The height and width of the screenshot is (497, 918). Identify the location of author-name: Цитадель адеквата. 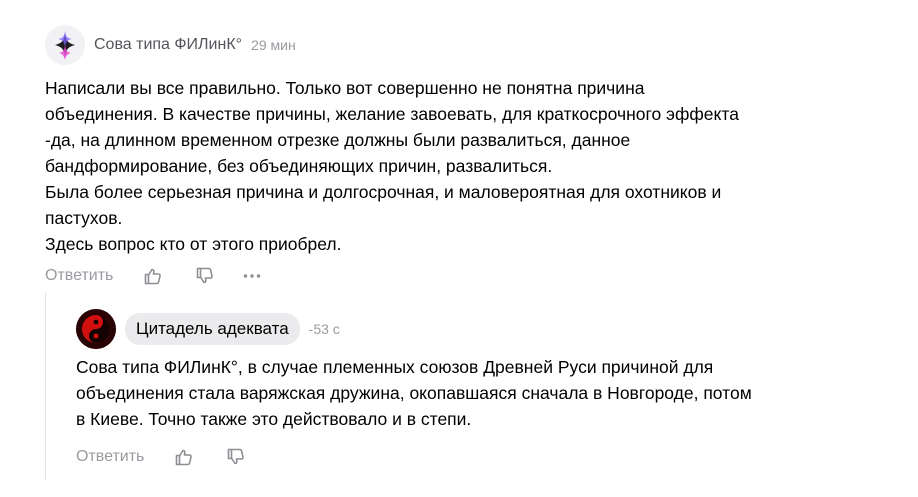
(212, 329).